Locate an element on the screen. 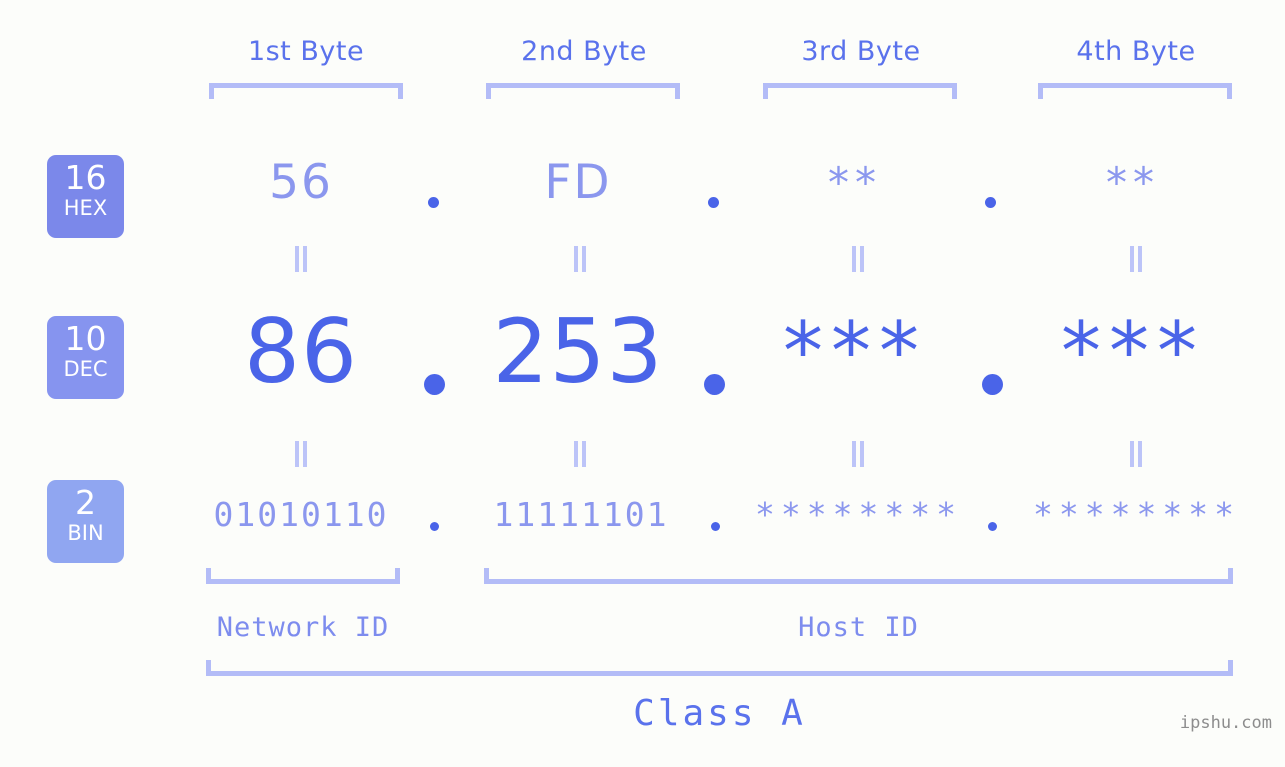 The width and height of the screenshot is (1285, 767). base-badge-hex-number: 16 is located at coordinates (85, 177).